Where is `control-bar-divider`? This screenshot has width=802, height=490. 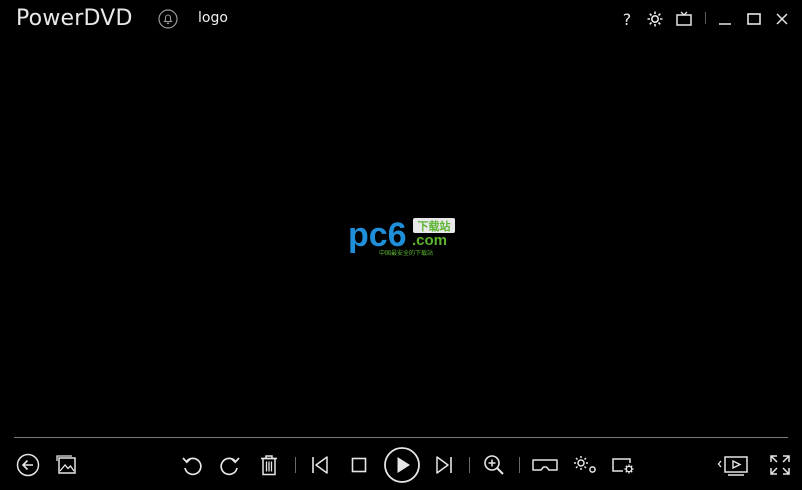
control-bar-divider is located at coordinates (401, 437).